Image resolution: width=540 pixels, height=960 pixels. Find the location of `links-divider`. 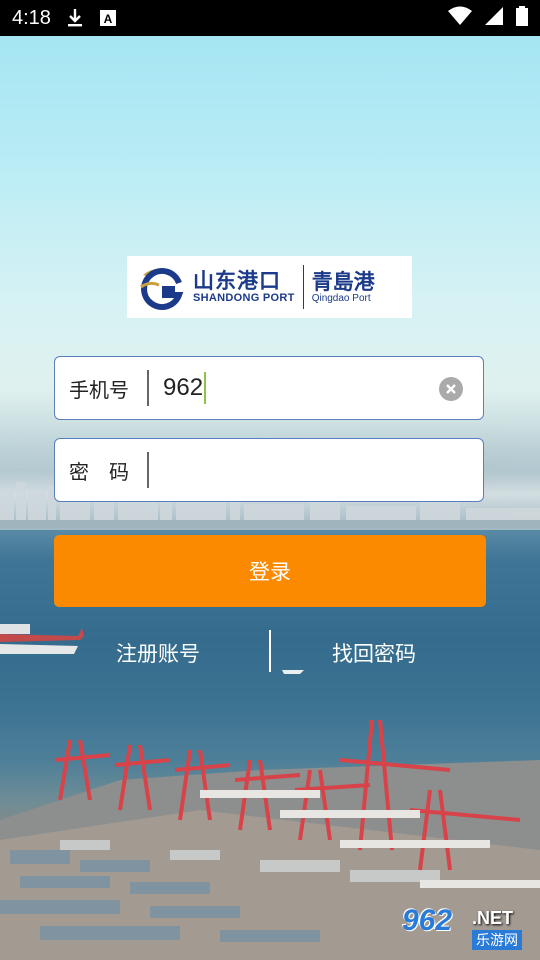

links-divider is located at coordinates (270, 651).